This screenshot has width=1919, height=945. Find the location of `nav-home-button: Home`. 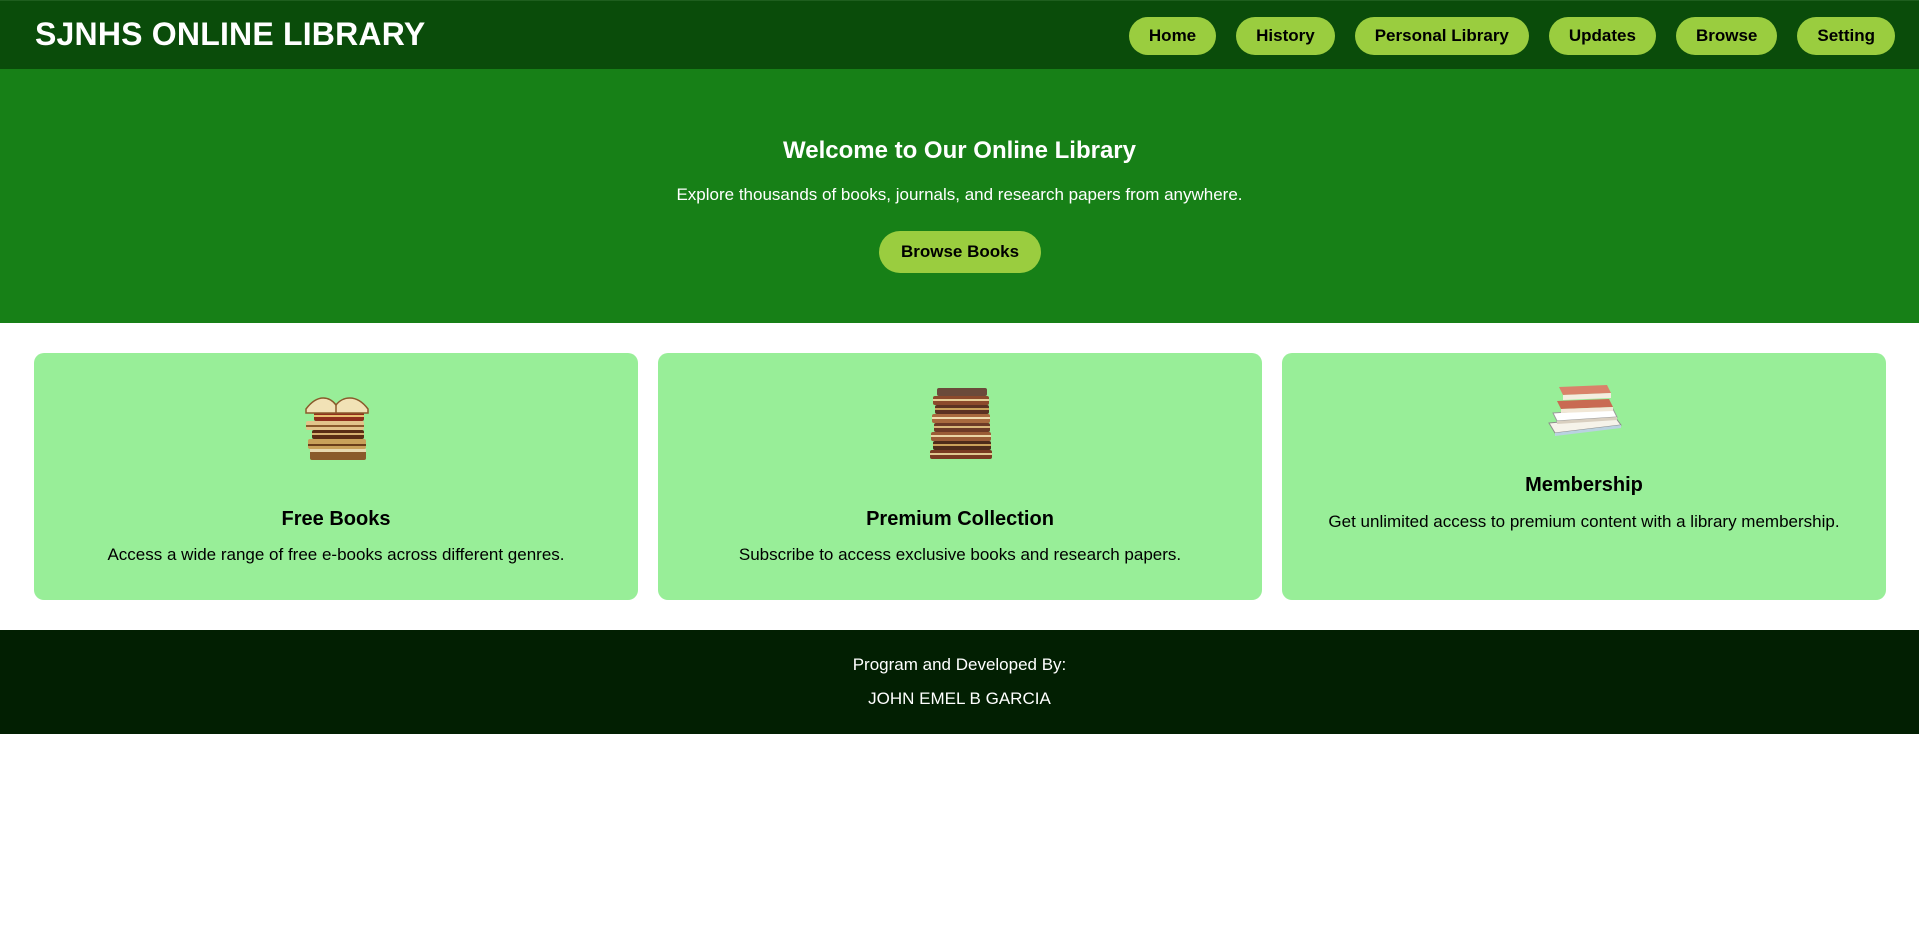

nav-home-button: Home is located at coordinates (1172, 36).